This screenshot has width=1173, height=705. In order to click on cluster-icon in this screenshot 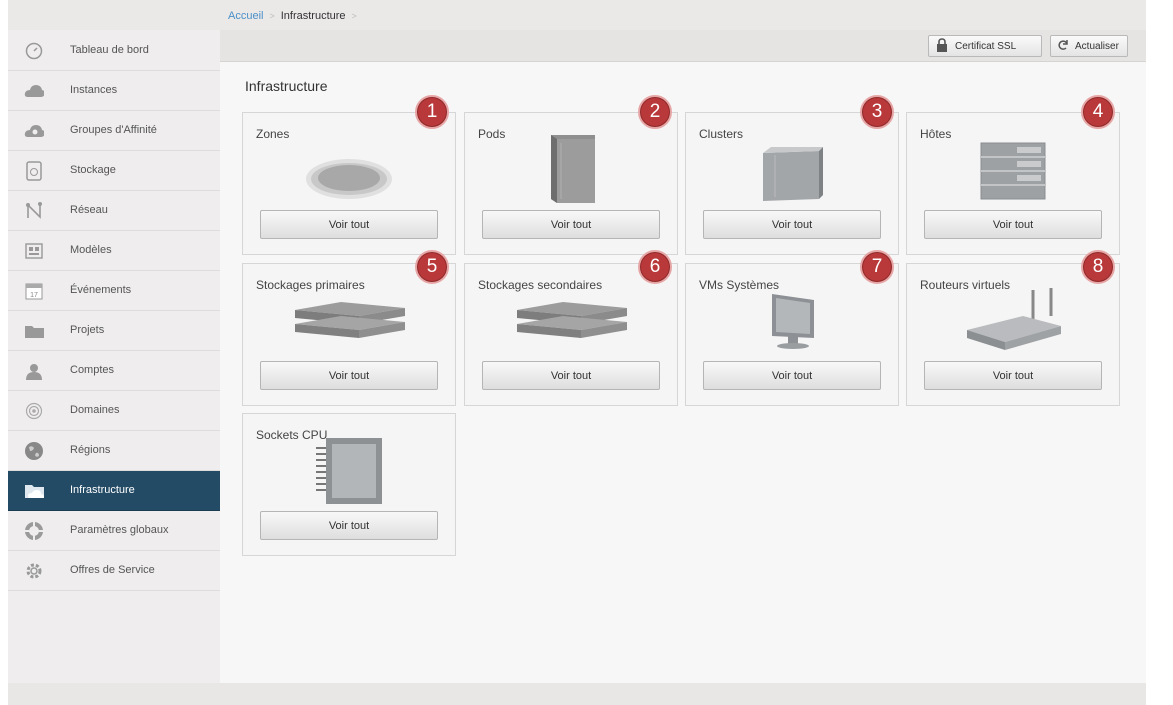, I will do `click(792, 177)`.